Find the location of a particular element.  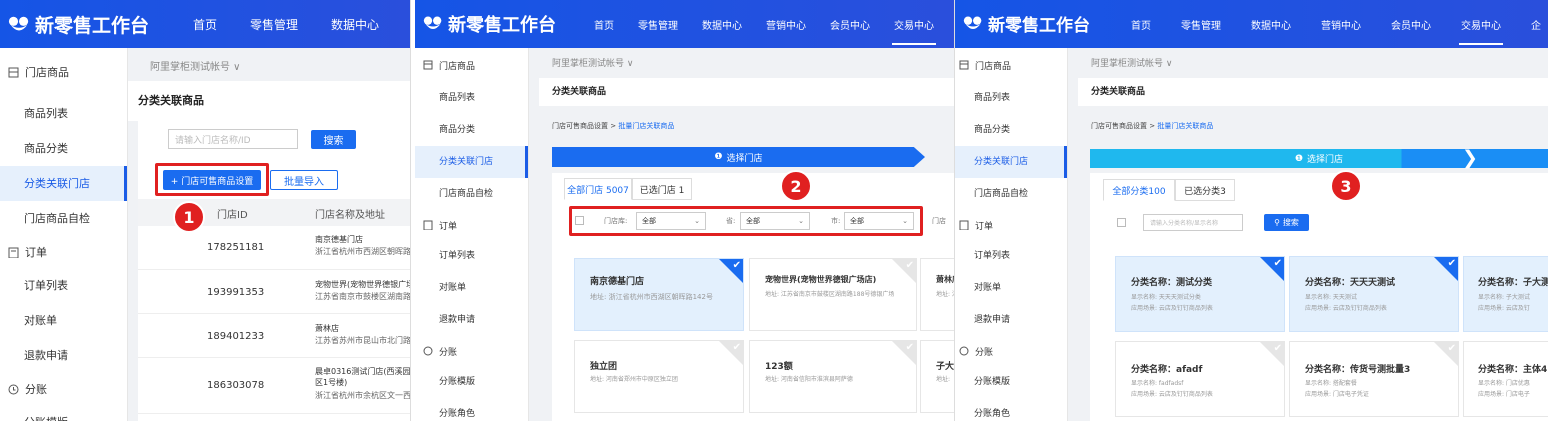

table-row: 193991353 宠物世界(宠物世界德银广场店) 江苏省南京市鼓楼区湖南路 is located at coordinates (274, 292).